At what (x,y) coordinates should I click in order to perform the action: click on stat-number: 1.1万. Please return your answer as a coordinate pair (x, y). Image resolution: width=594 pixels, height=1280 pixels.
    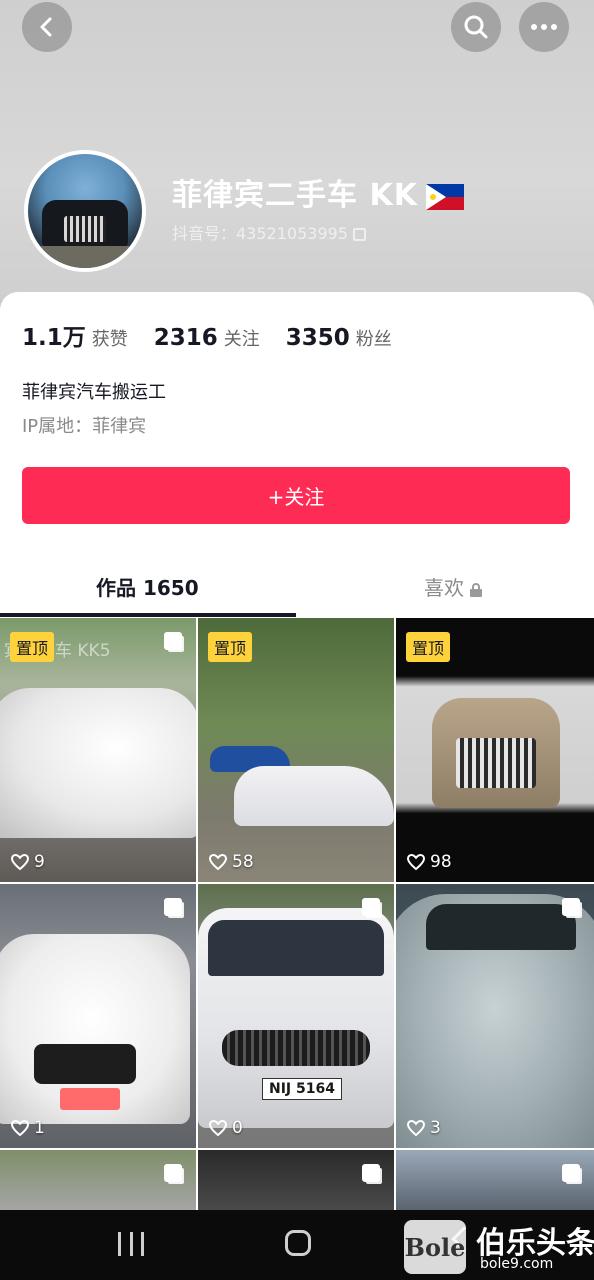
    Looking at the image, I should click on (54, 338).